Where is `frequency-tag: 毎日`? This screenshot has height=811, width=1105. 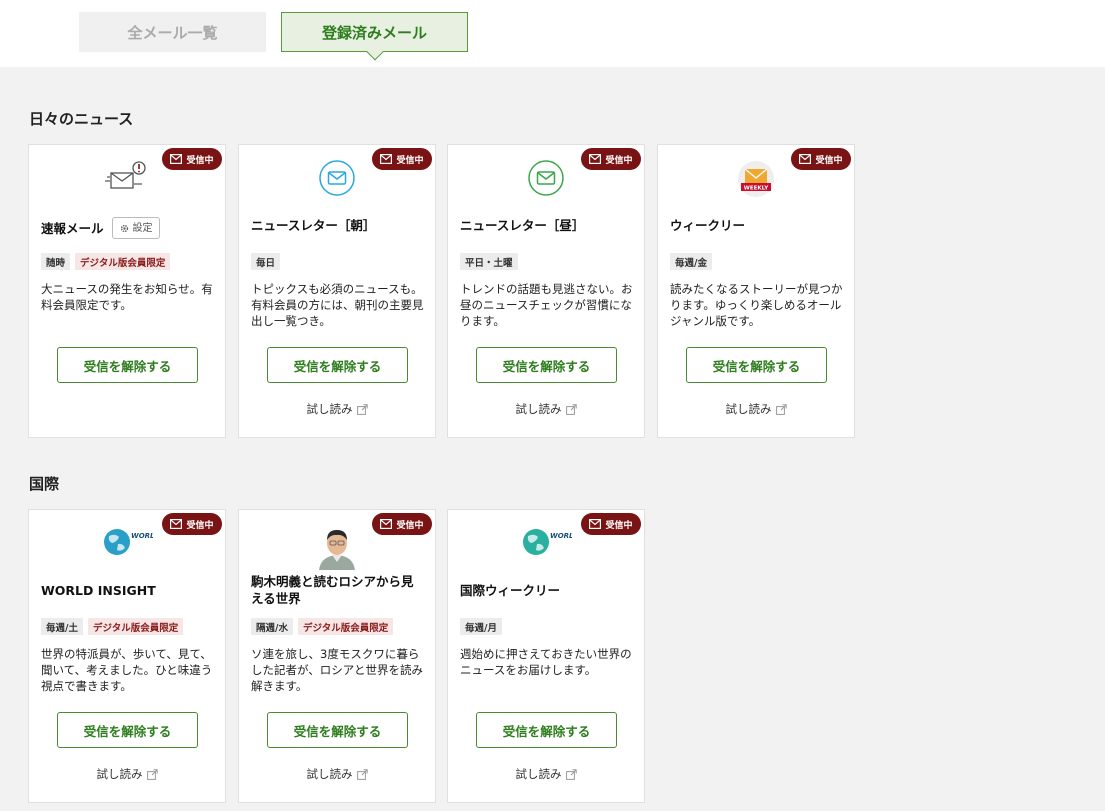 frequency-tag: 毎日 is located at coordinates (266, 261).